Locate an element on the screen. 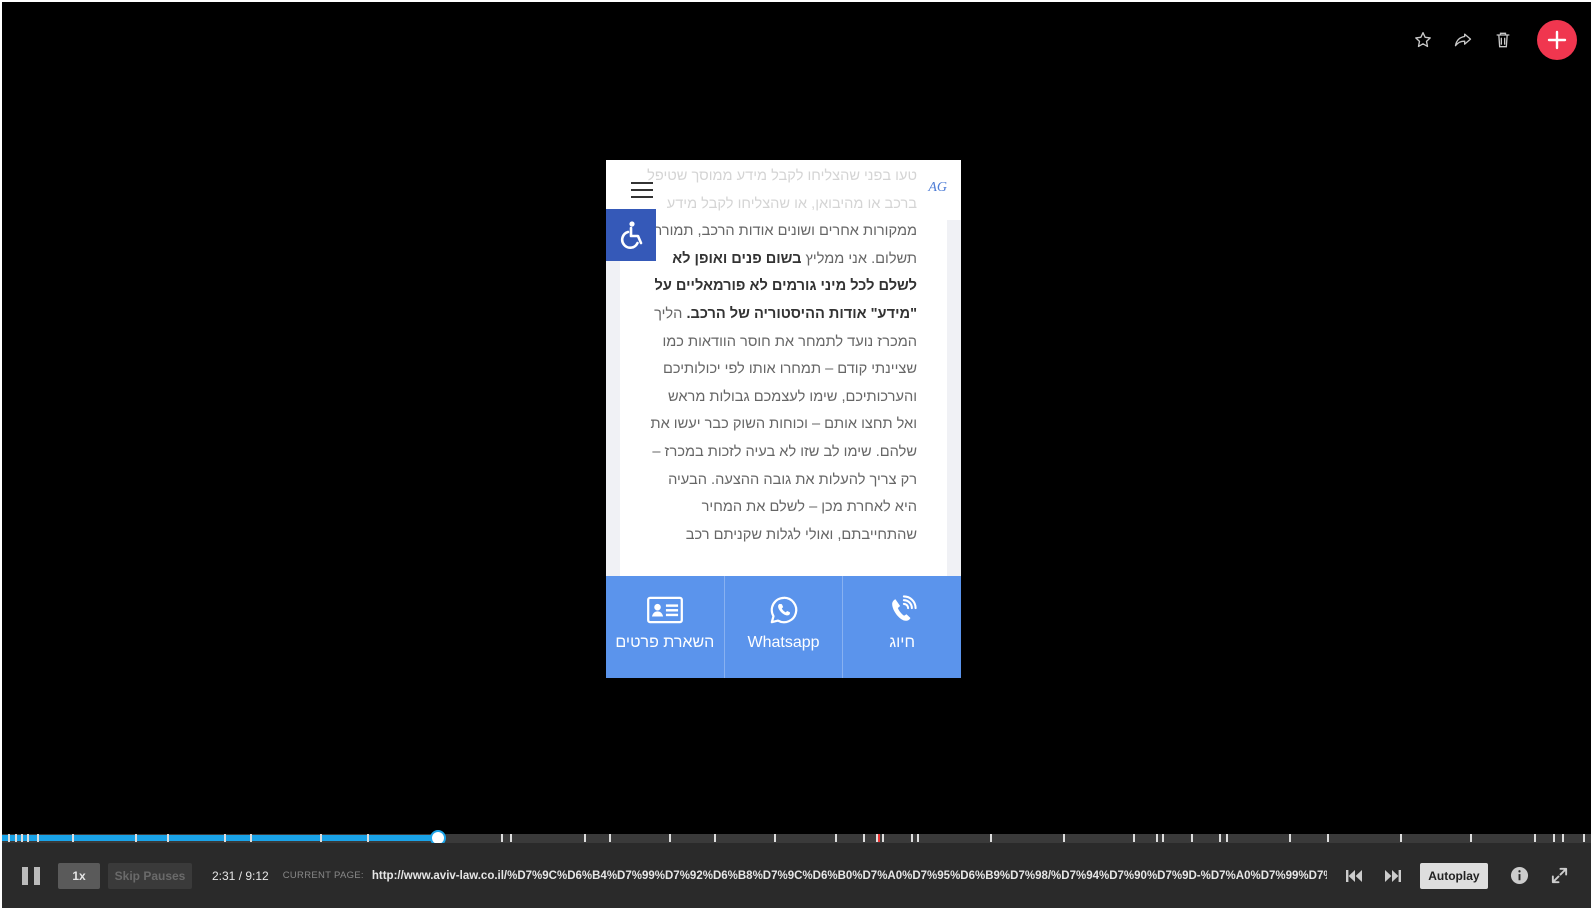 The image size is (1593, 921). pause-icon is located at coordinates (31, 875).